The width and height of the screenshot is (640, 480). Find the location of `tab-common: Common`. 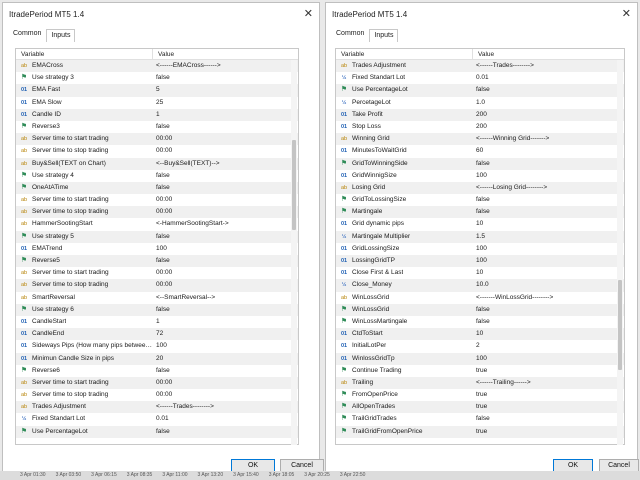

tab-common: Common is located at coordinates (350, 34).